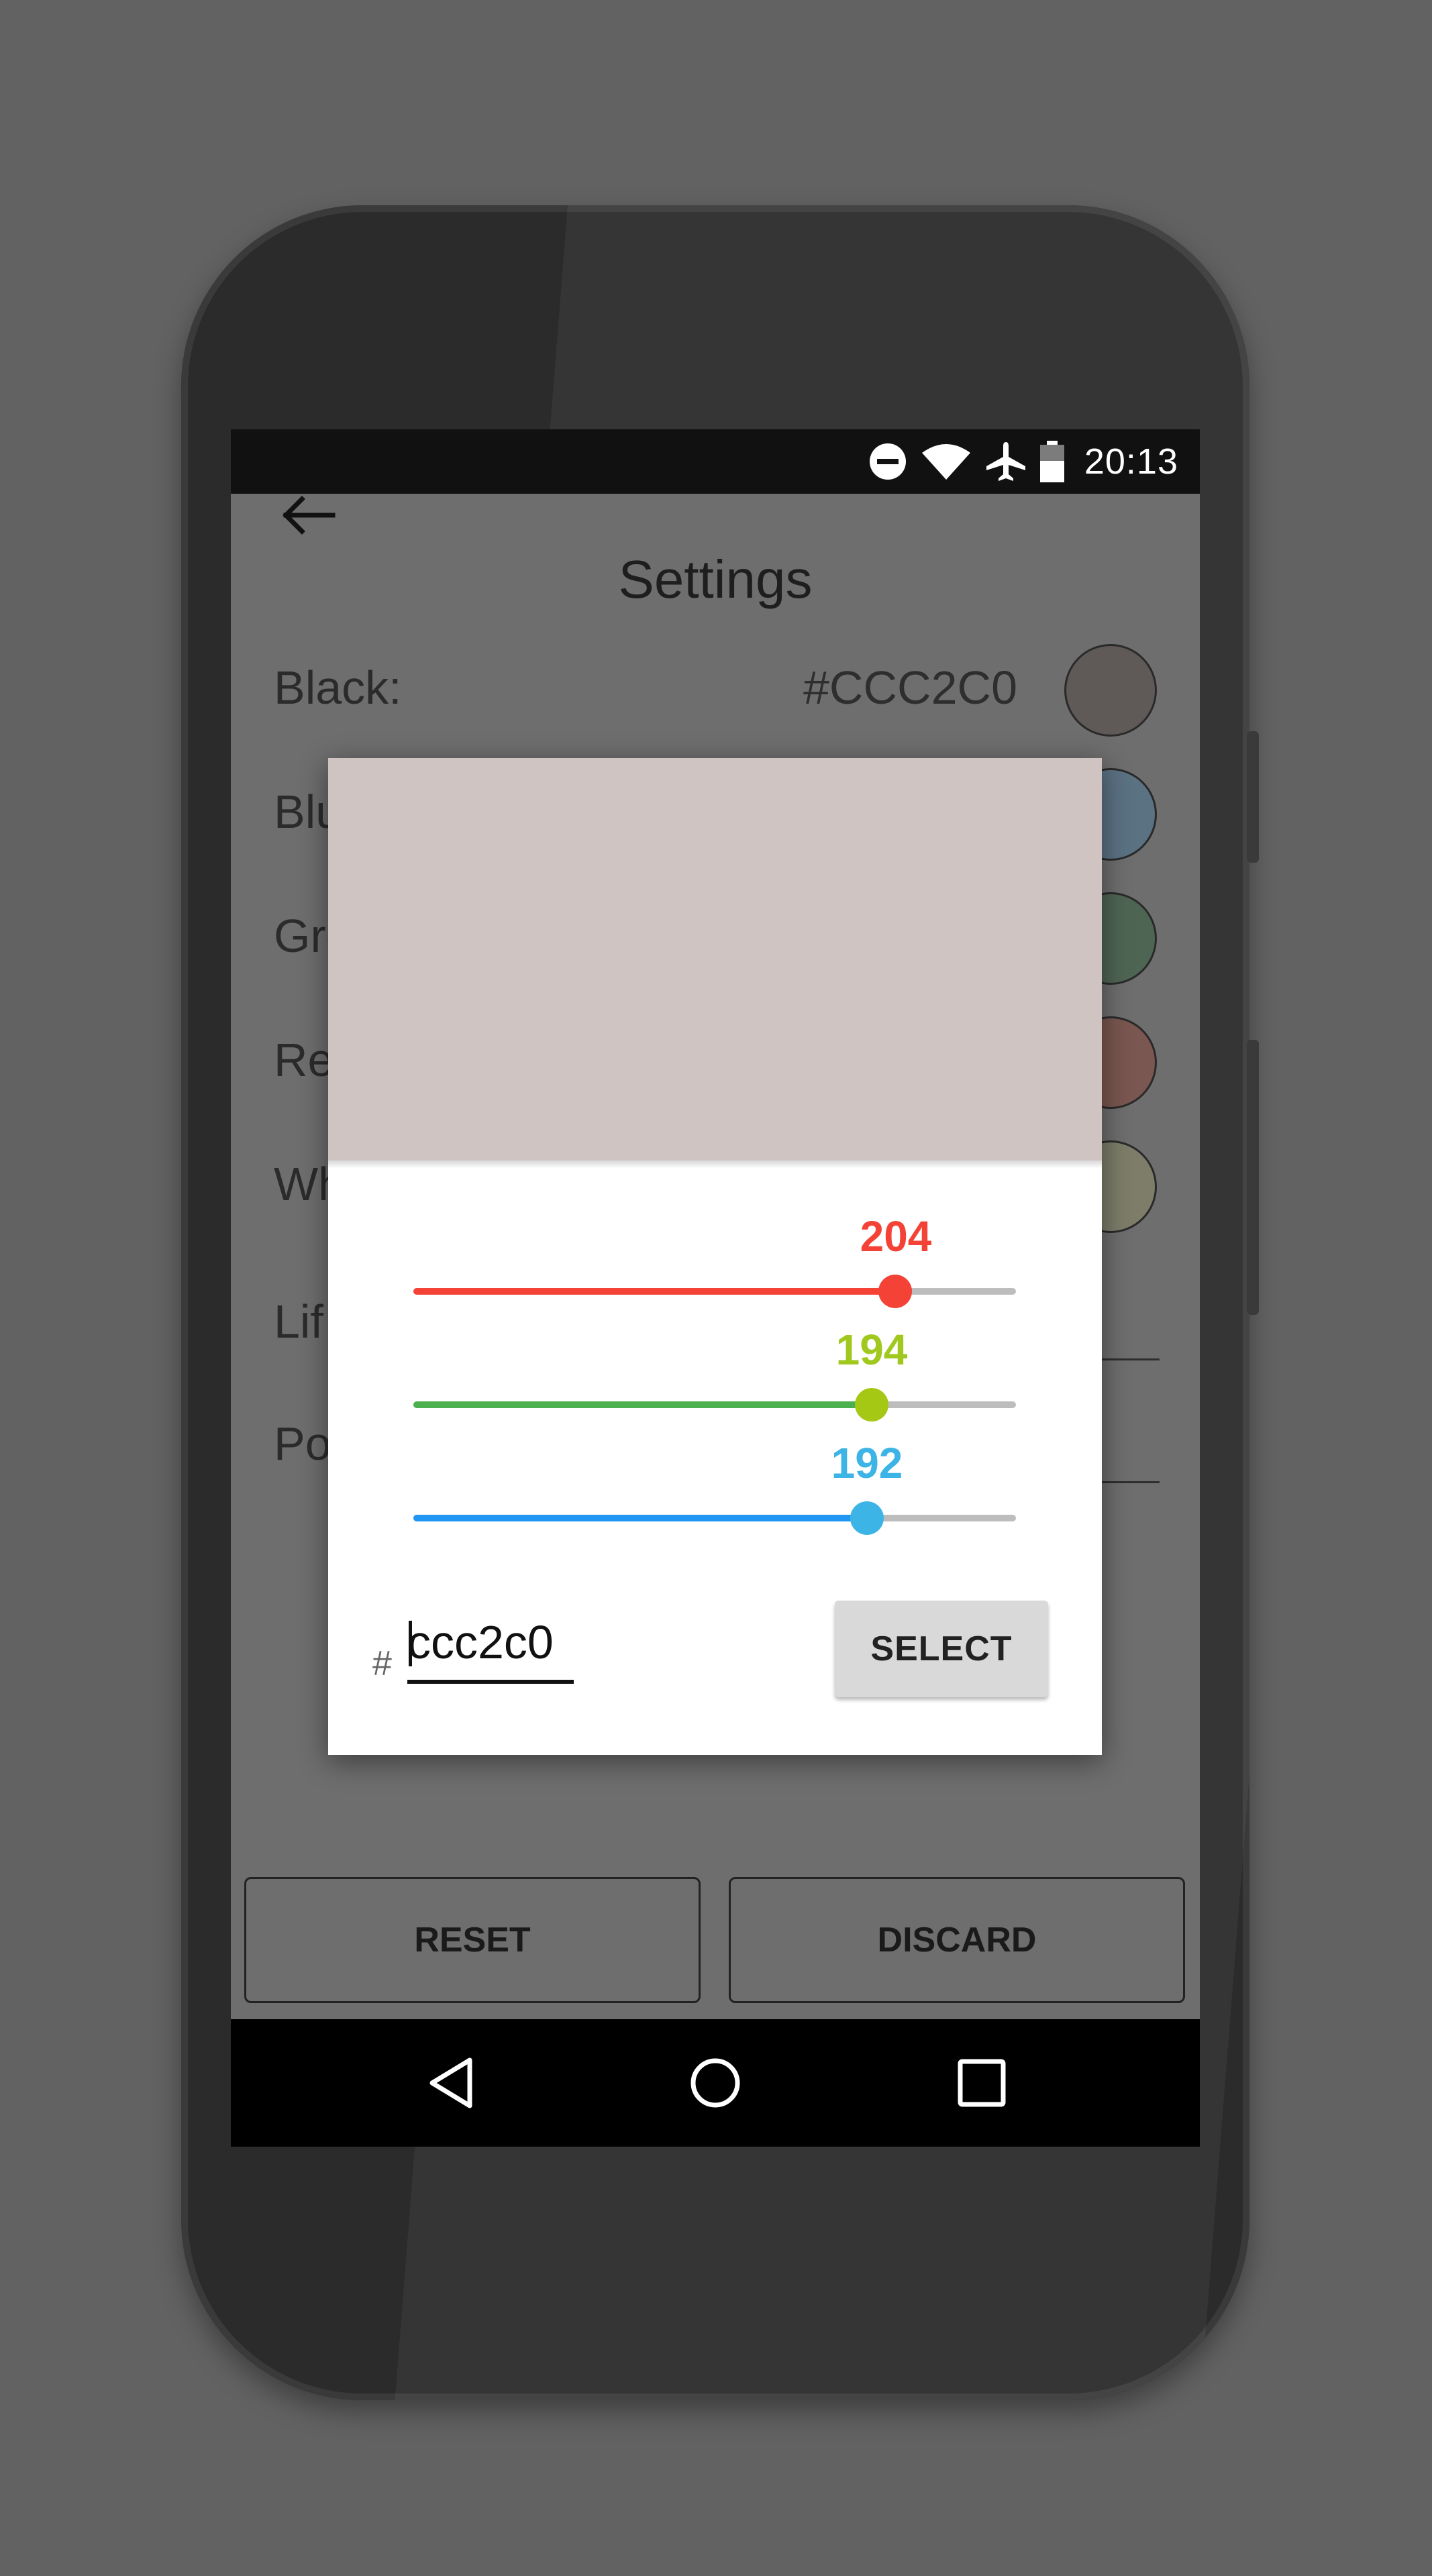 The height and width of the screenshot is (2576, 1432). What do you see at coordinates (1253, 1177) in the screenshot?
I see `volume-button` at bounding box center [1253, 1177].